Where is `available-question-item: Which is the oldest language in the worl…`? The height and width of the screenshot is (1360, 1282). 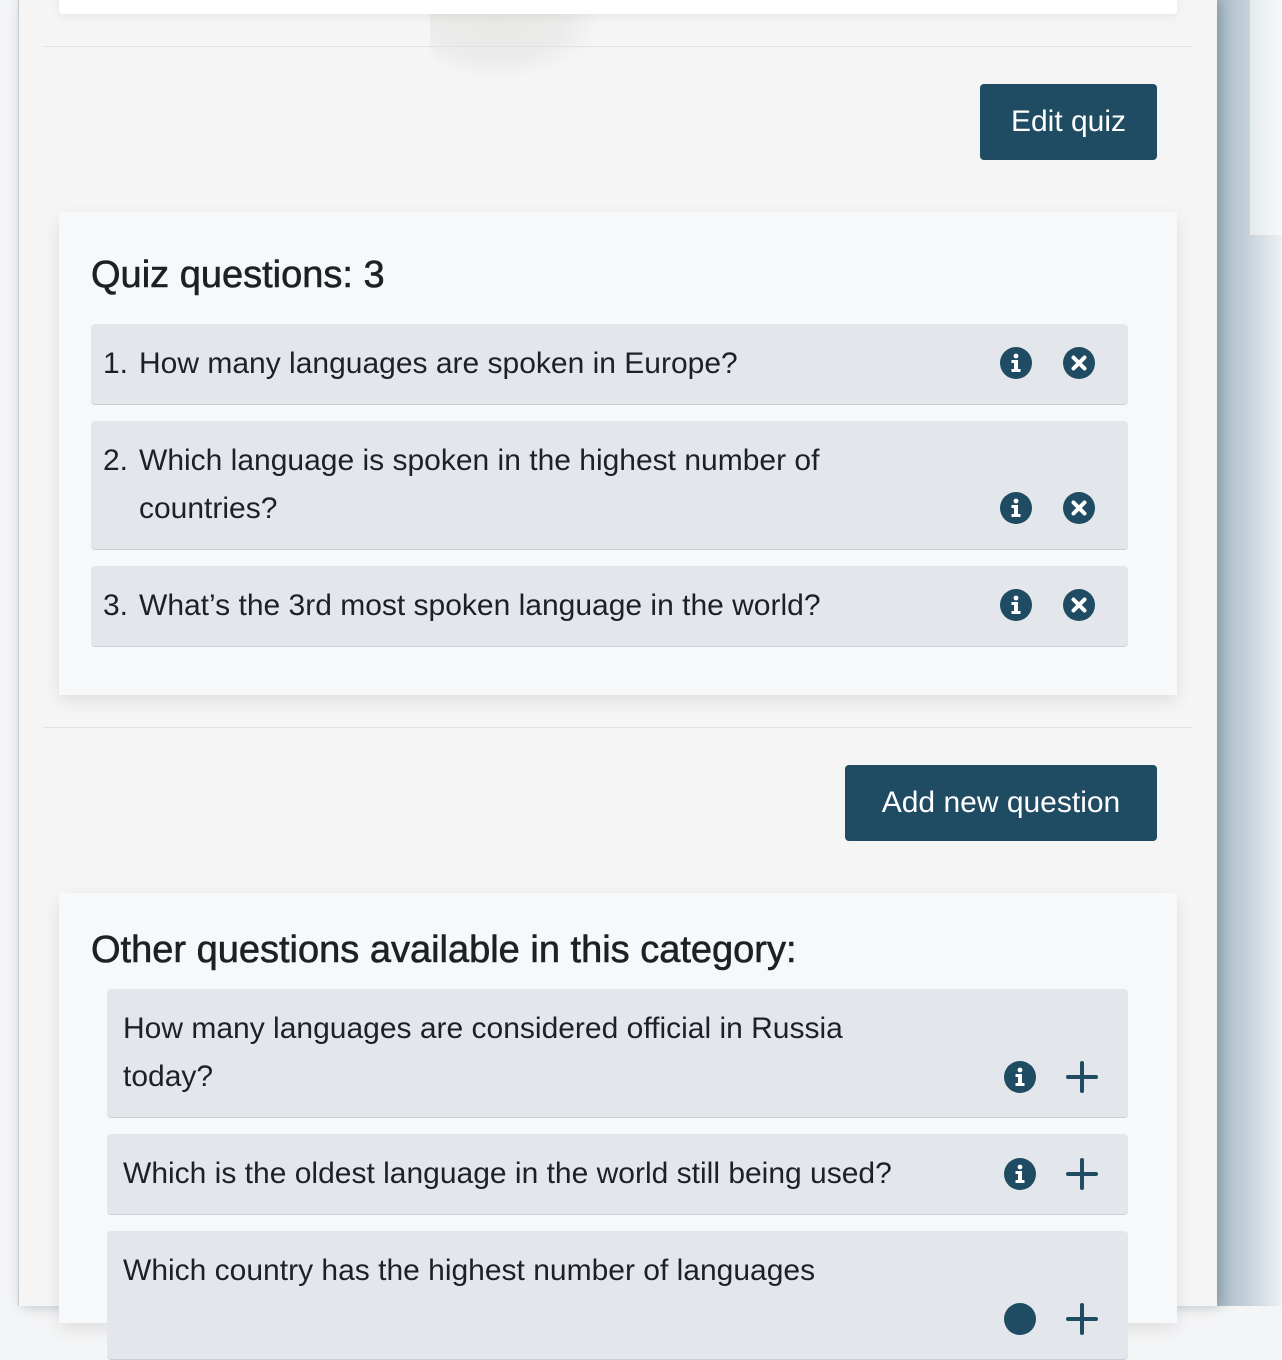 available-question-item: Which is the oldest language in the worl… is located at coordinates (617, 1174).